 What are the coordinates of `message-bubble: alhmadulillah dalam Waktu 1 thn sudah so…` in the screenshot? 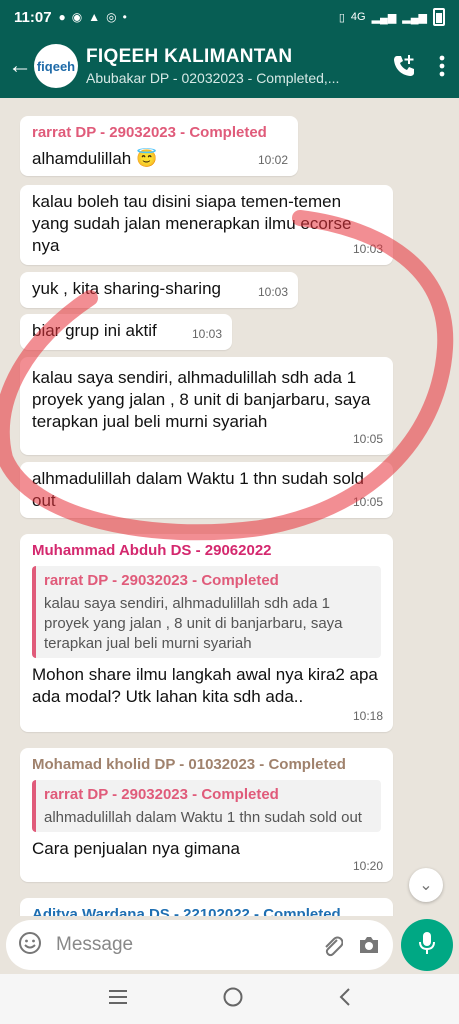 It's located at (206, 490).